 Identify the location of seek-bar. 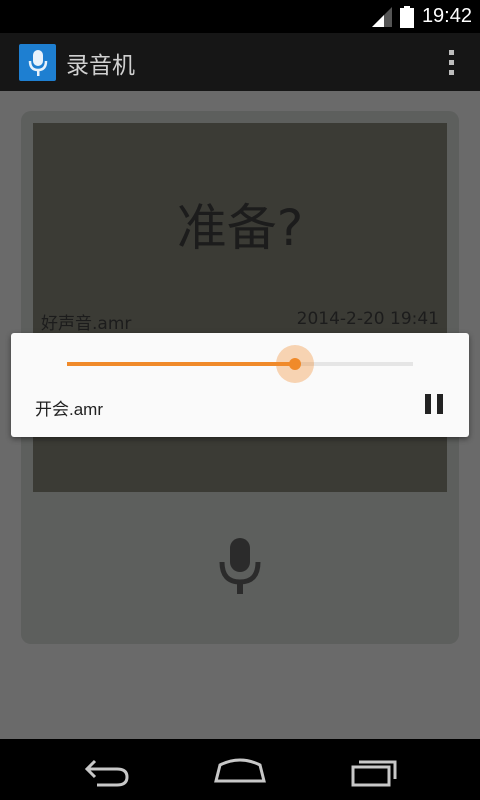
(240, 364).